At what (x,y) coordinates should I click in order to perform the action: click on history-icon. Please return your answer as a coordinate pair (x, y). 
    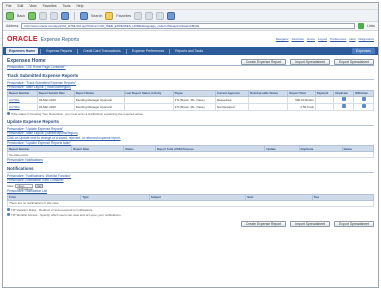
    Looking at the image, I should click on (138, 15).